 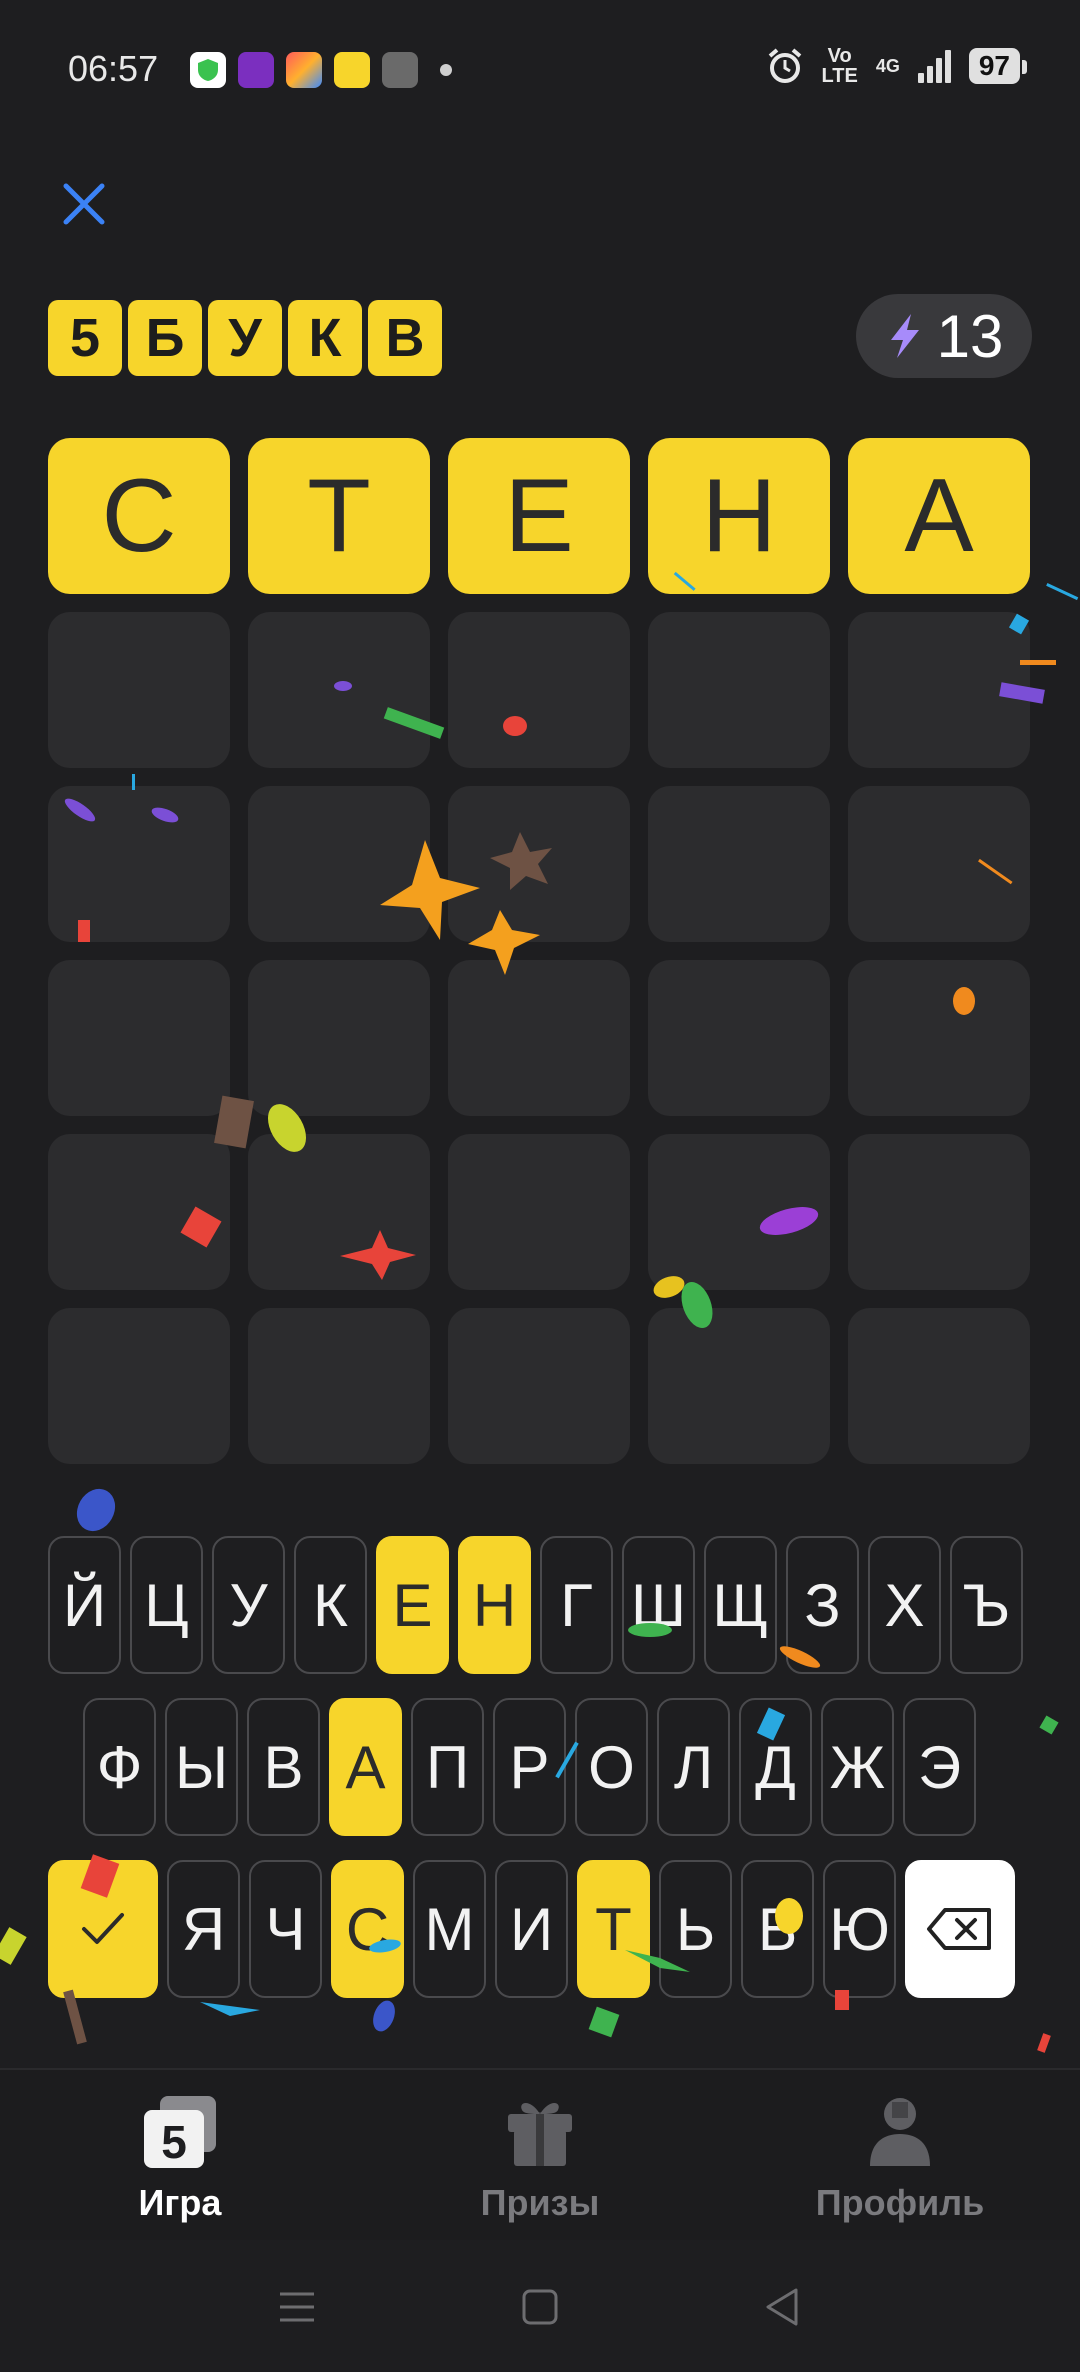 What do you see at coordinates (904, 336) in the screenshot?
I see `lightning-icon` at bounding box center [904, 336].